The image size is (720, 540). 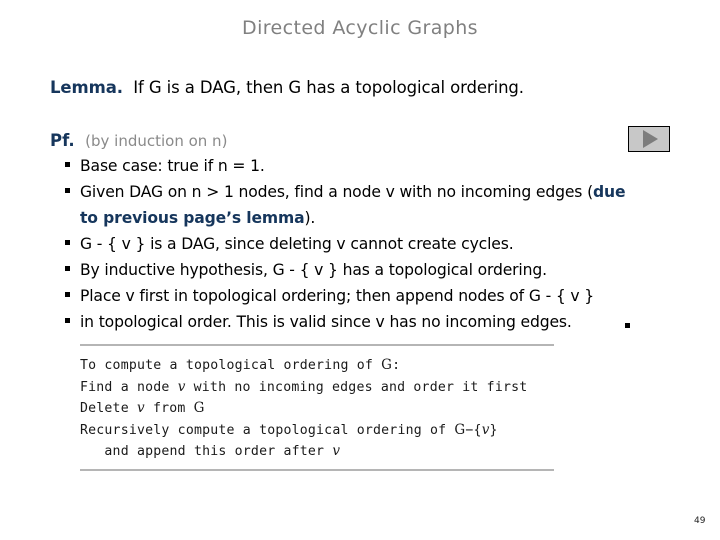 I want to click on proof-bullet-text: Base case: true if n = 1., so click(x=172, y=166).